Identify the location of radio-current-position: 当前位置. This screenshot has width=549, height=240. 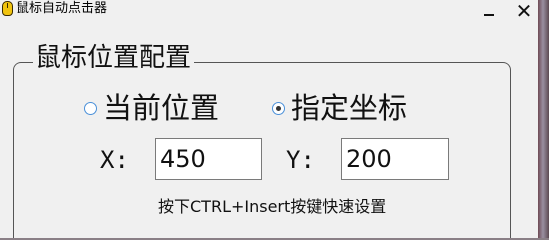
(151, 108).